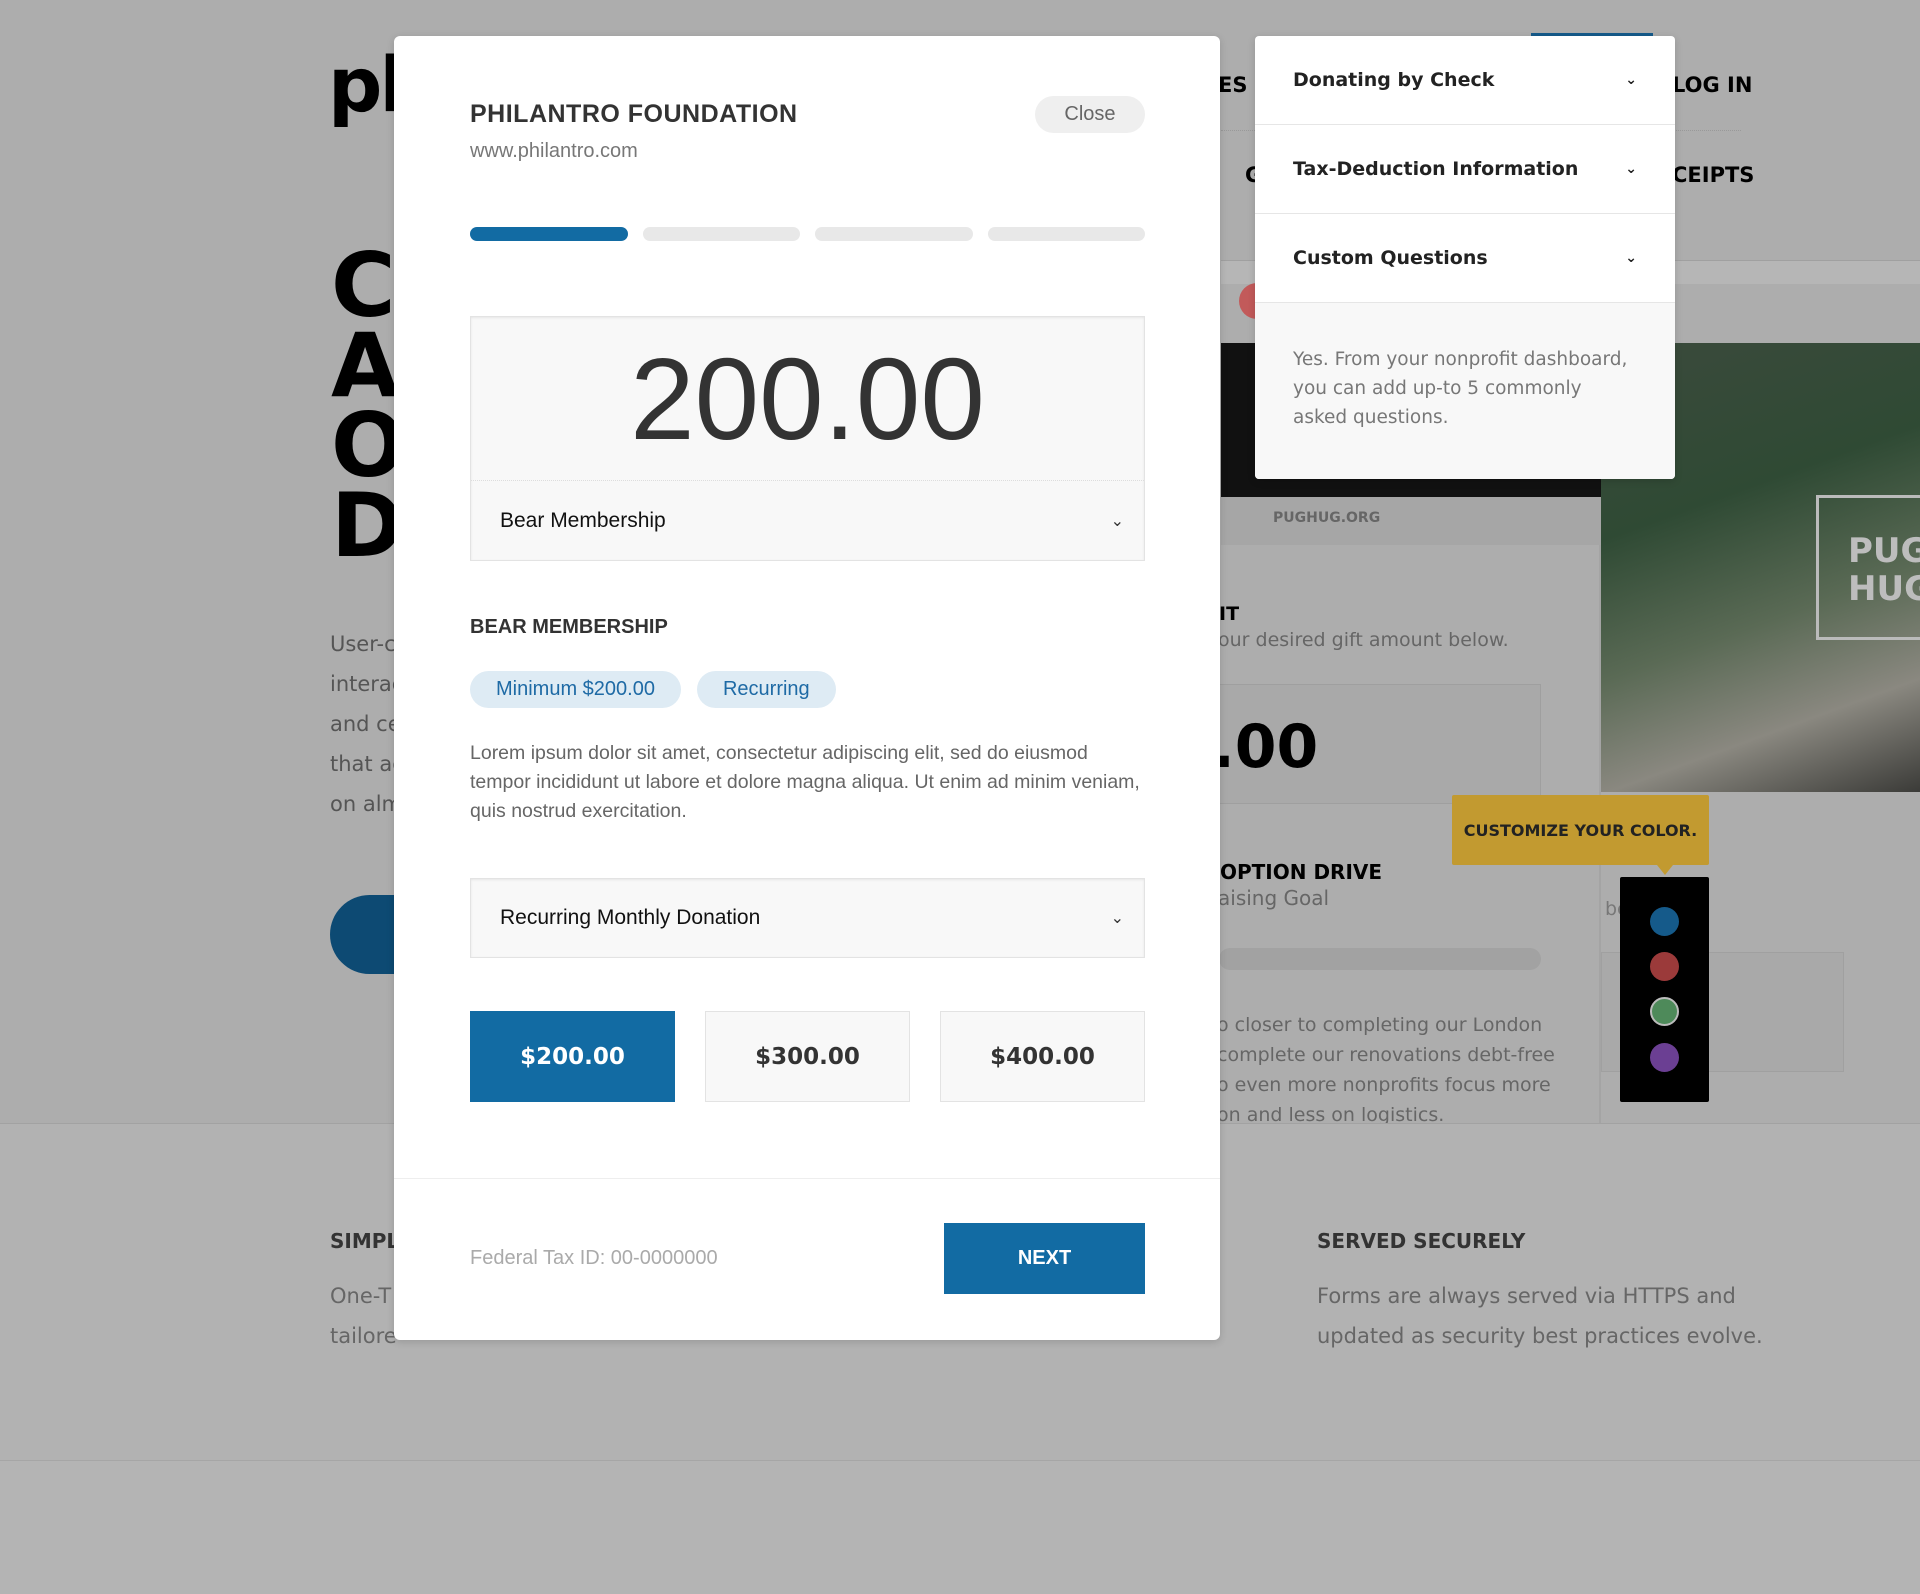 The height and width of the screenshot is (1594, 1920). Describe the element at coordinates (1274, 898) in the screenshot. I see `demo-drive-goal: aising Goal` at that location.